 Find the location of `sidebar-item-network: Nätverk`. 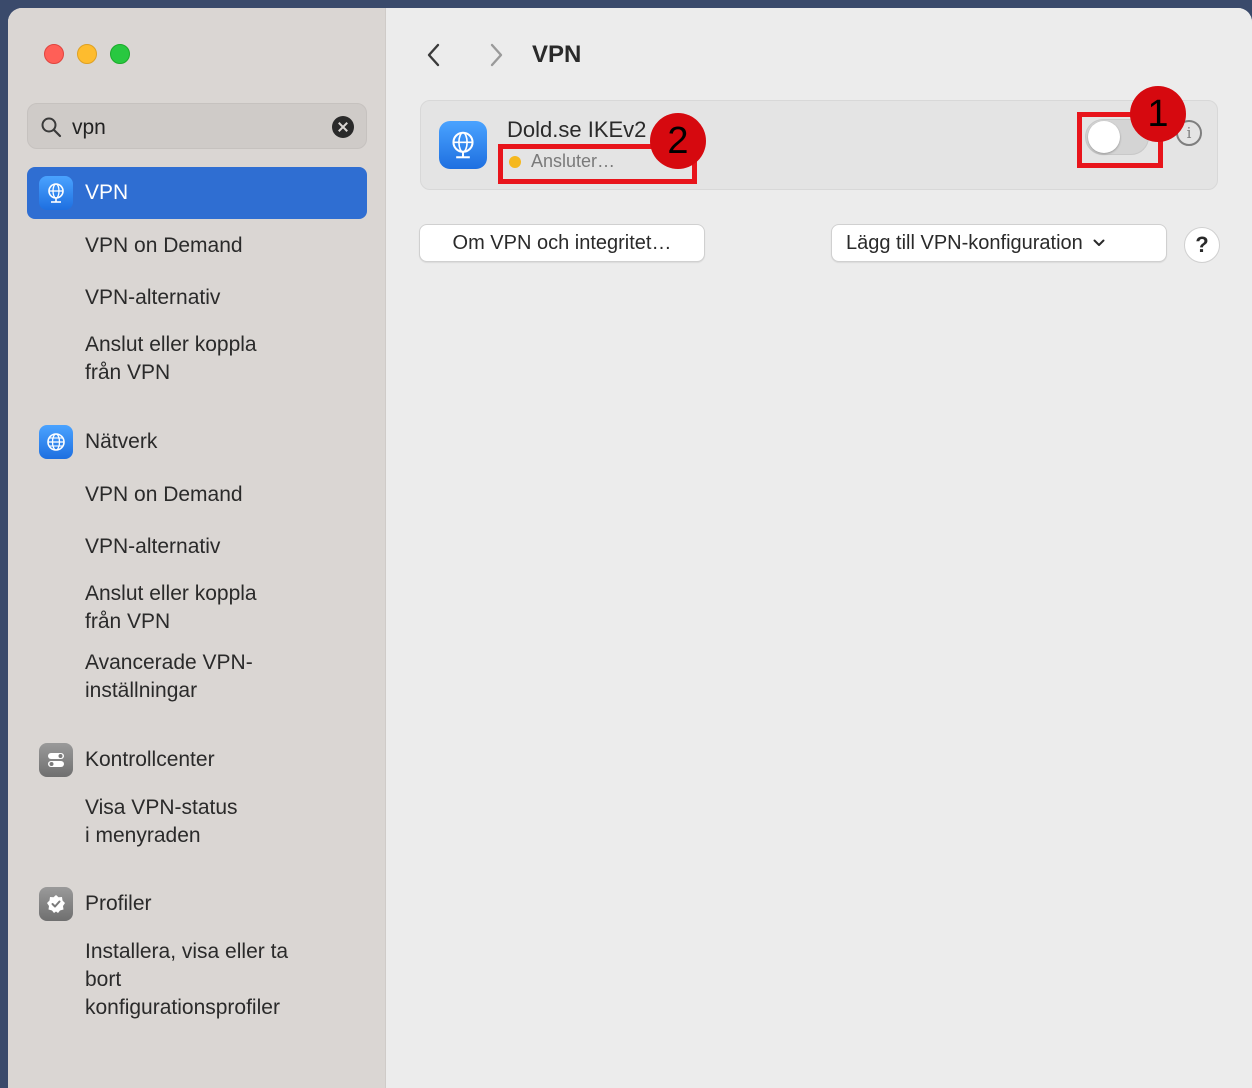

sidebar-item-network: Nätverk is located at coordinates (197, 442).